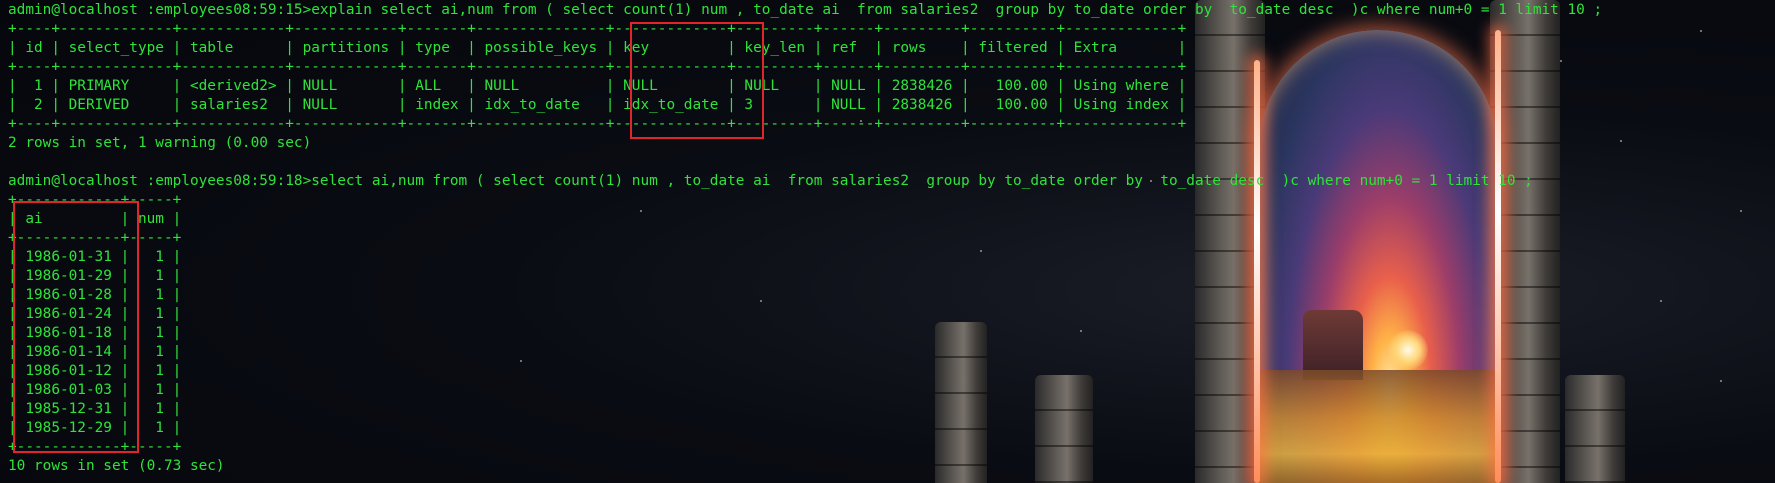 This screenshot has width=1775, height=483. What do you see at coordinates (116, 466) in the screenshot?
I see `result-status: 10 rows in set (0.73 sec)` at bounding box center [116, 466].